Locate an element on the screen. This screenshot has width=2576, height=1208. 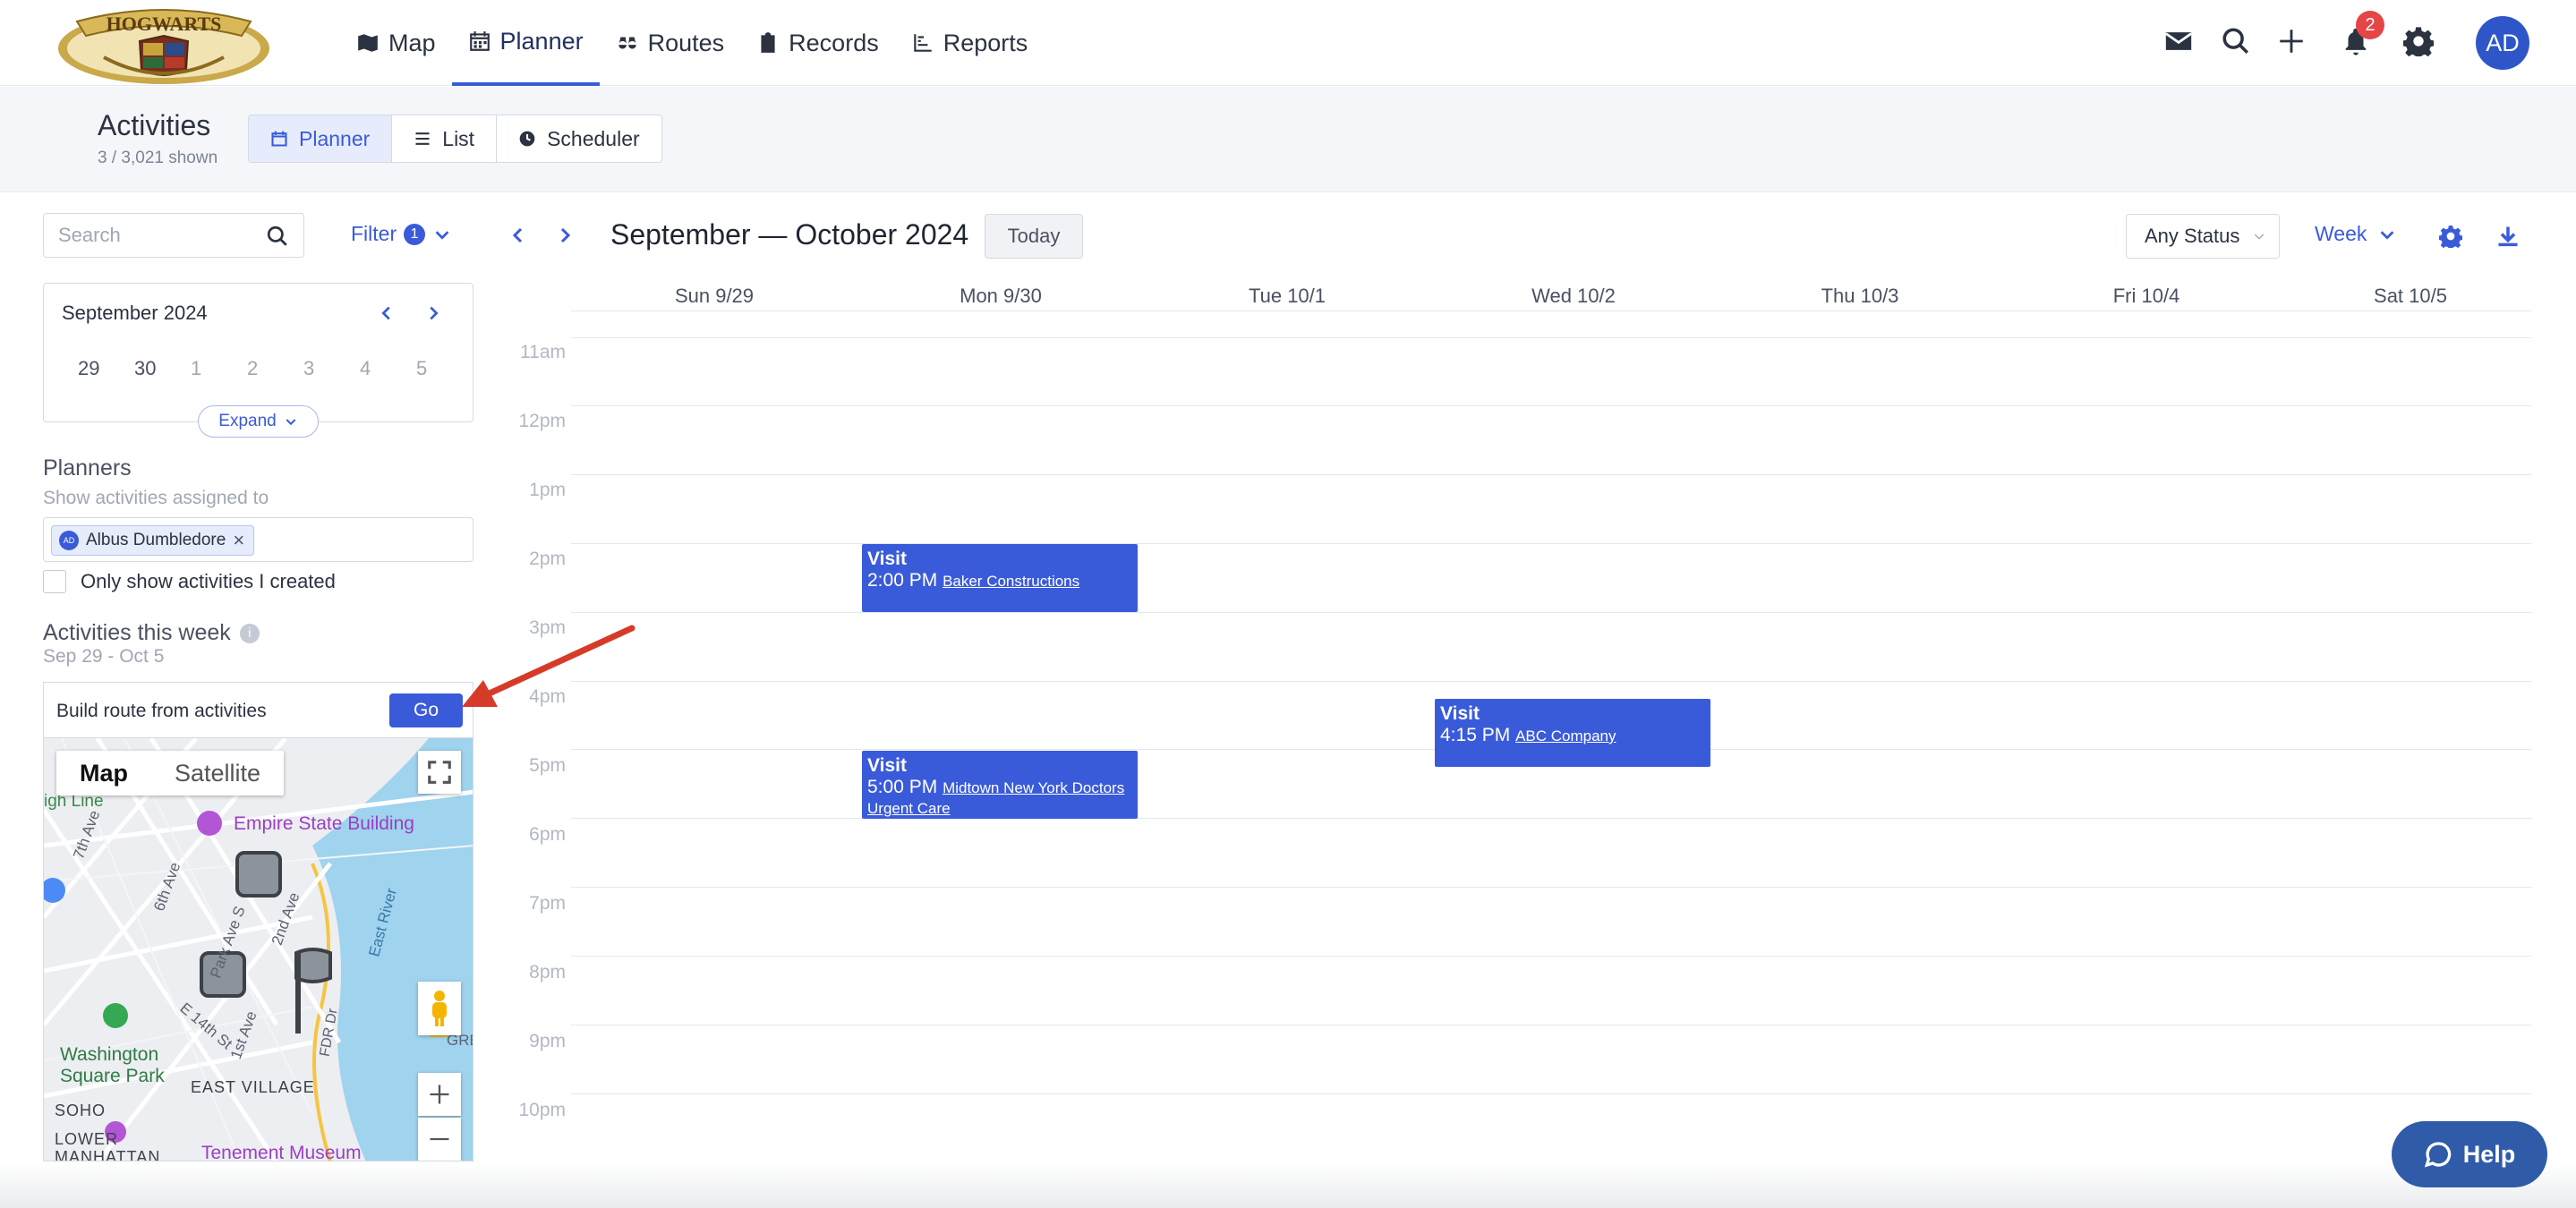
today-button: Today is located at coordinates (1034, 236).